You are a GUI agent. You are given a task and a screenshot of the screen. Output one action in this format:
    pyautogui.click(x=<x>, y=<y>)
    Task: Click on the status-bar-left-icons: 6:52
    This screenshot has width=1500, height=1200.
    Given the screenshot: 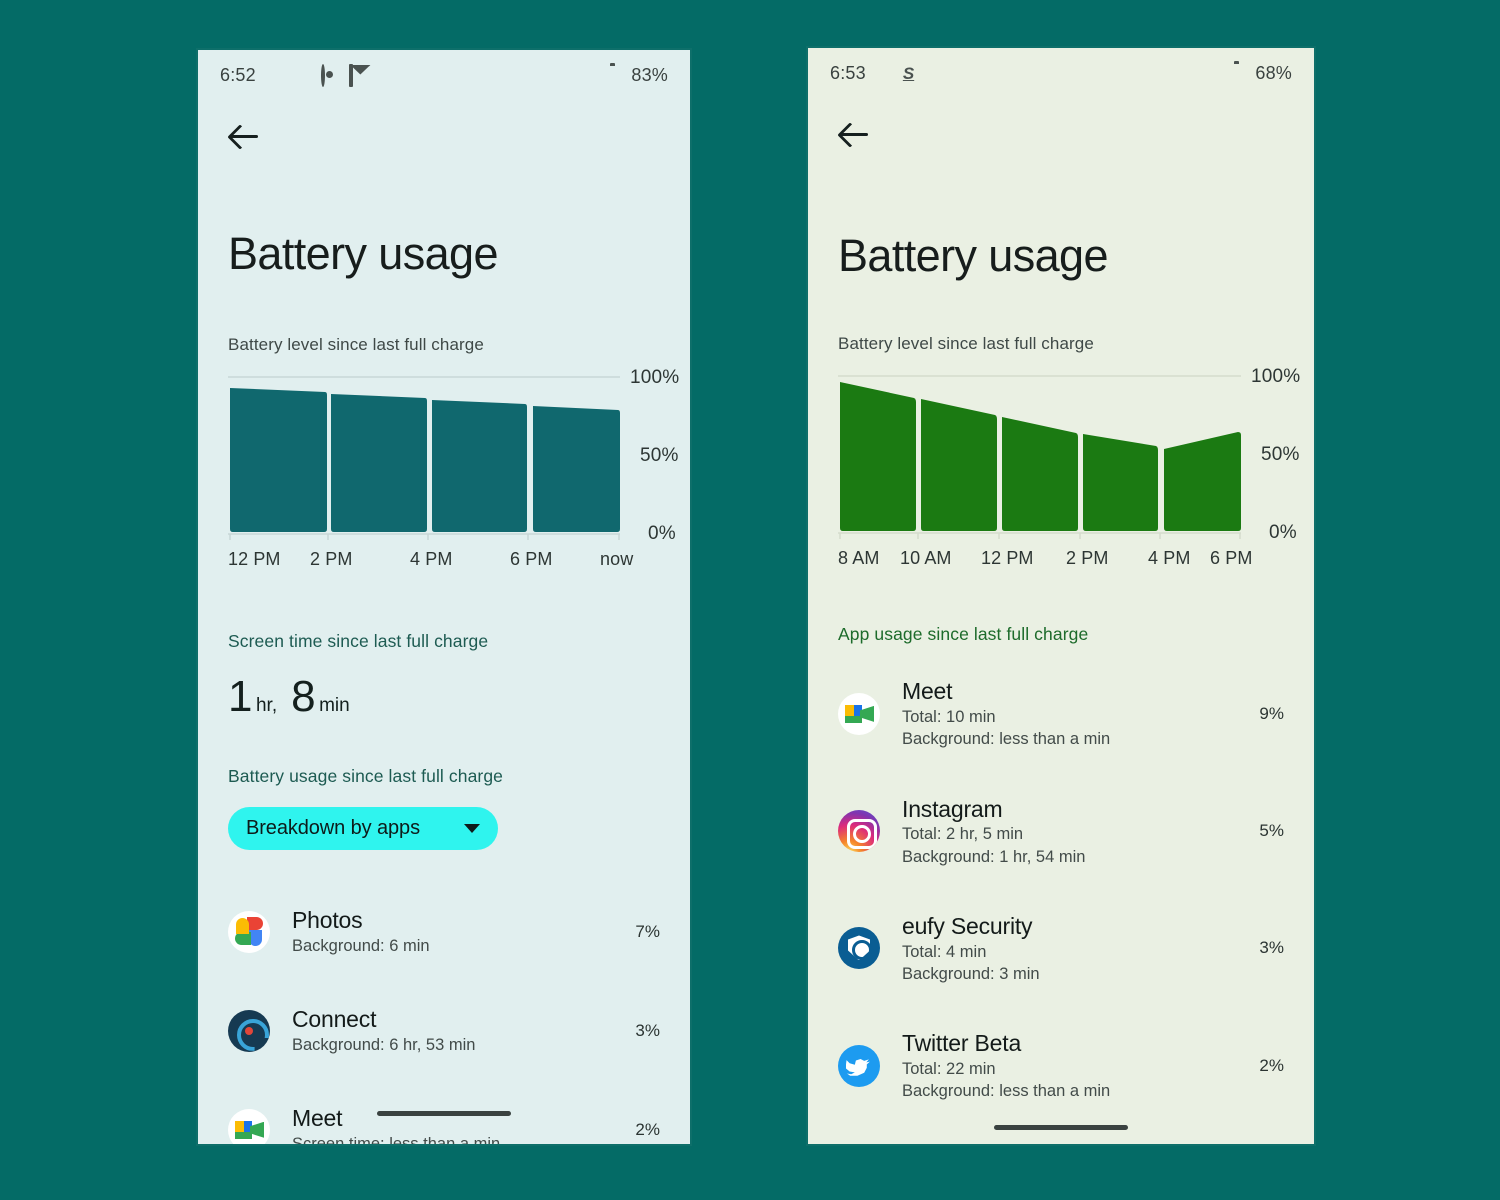 What is the action you would take?
    pyautogui.click(x=308, y=75)
    